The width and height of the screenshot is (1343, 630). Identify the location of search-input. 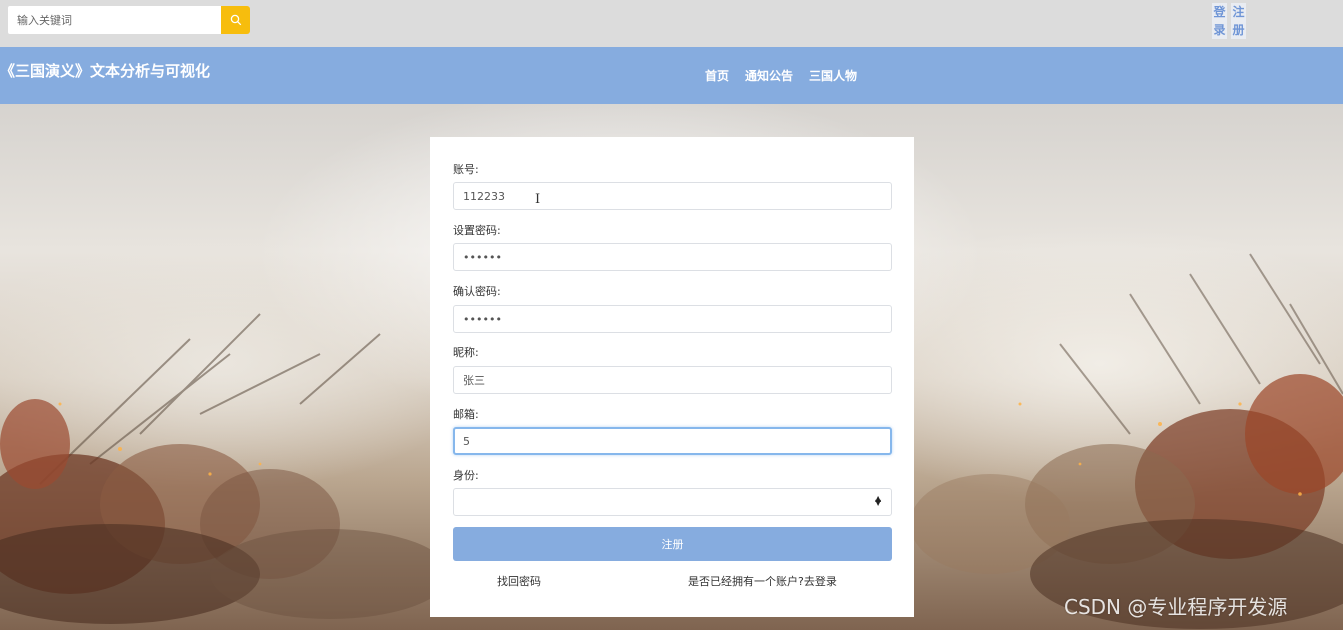
(114, 20).